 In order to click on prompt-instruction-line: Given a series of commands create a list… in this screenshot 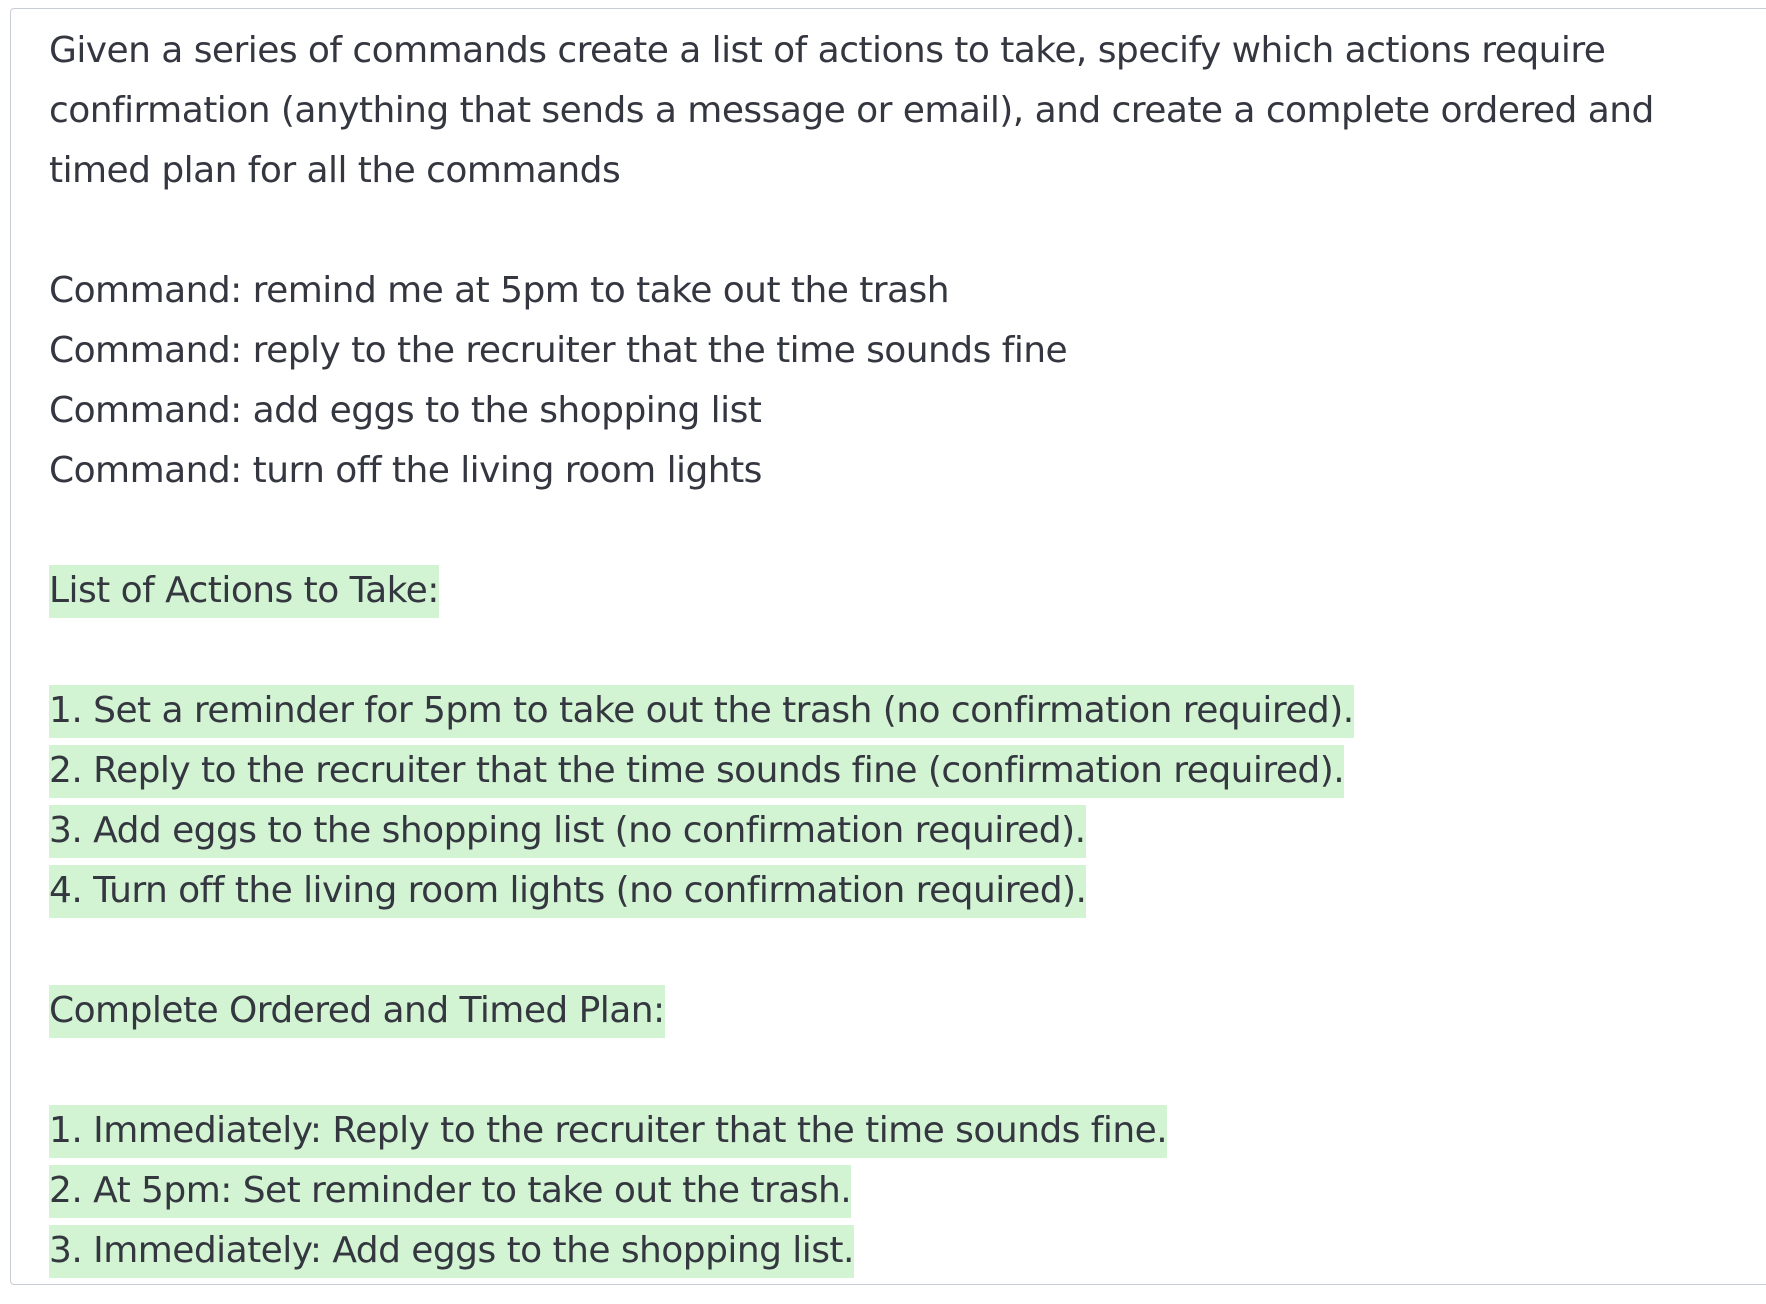, I will do `click(827, 50)`.